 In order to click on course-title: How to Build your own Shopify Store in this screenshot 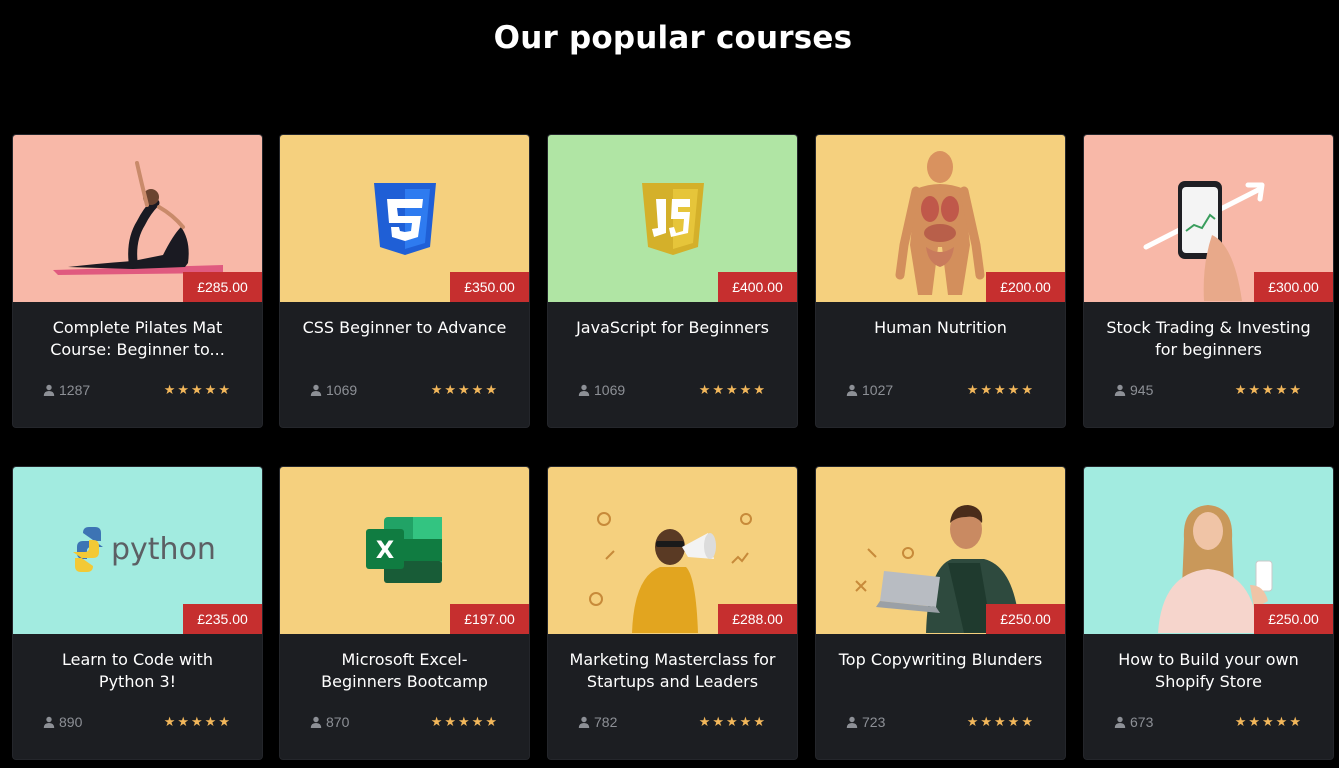, I will do `click(1208, 671)`.